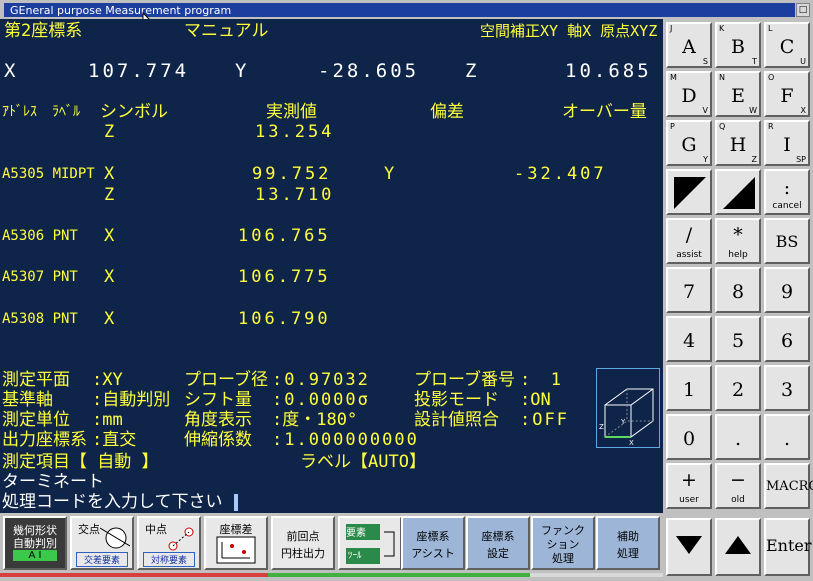 The width and height of the screenshot is (813, 581). Describe the element at coordinates (631, 443) in the screenshot. I see `svg-text: X` at that location.